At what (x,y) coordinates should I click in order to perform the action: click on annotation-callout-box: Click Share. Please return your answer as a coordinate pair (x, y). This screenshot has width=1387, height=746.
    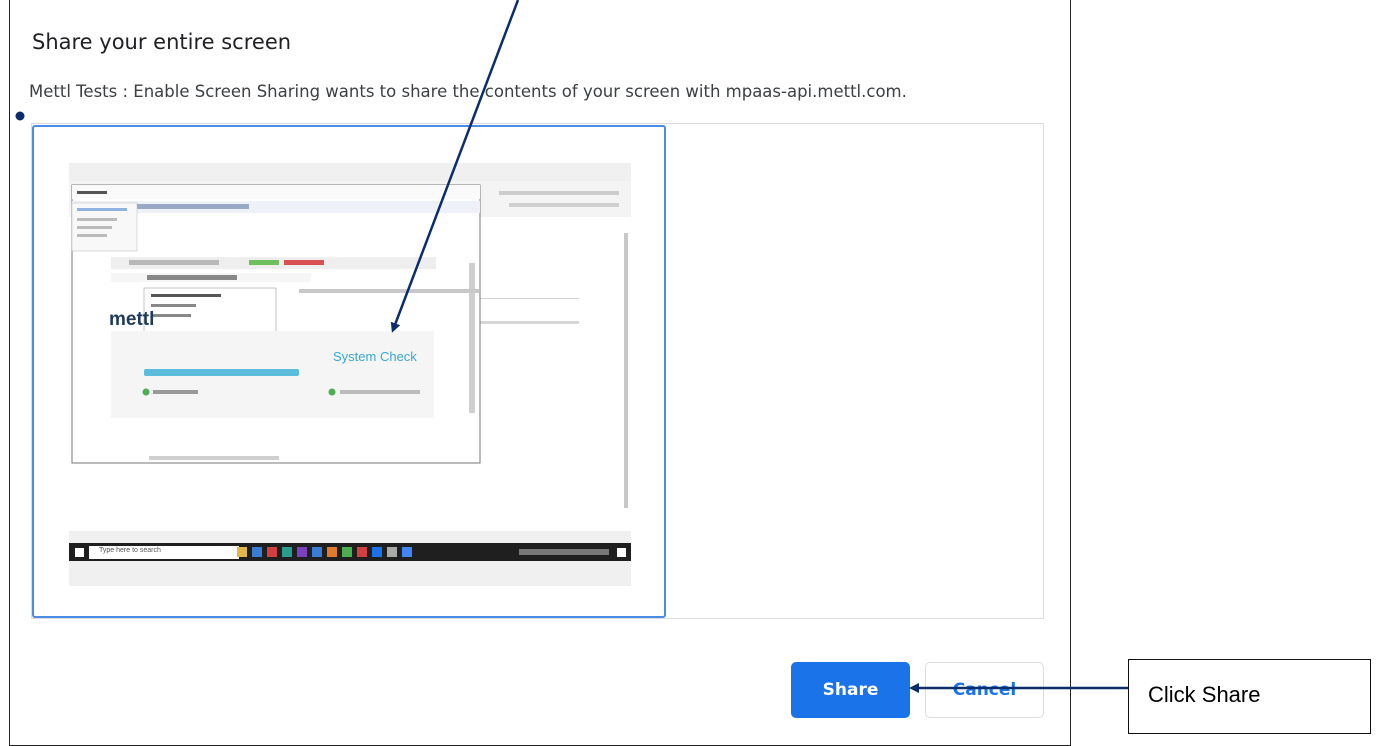
    Looking at the image, I should click on (1249, 696).